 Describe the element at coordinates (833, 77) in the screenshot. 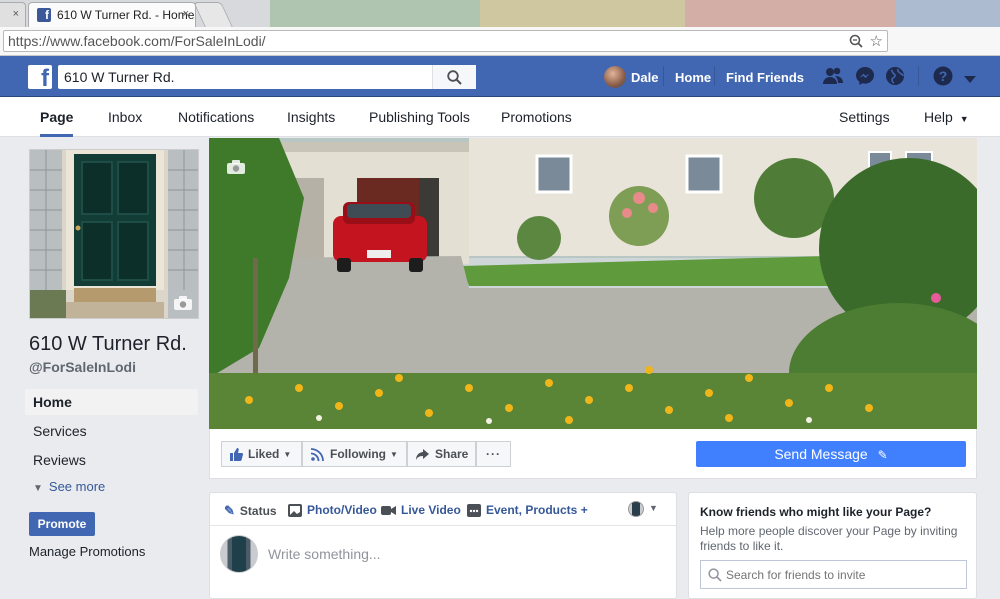

I see `friend-requests-icon` at that location.